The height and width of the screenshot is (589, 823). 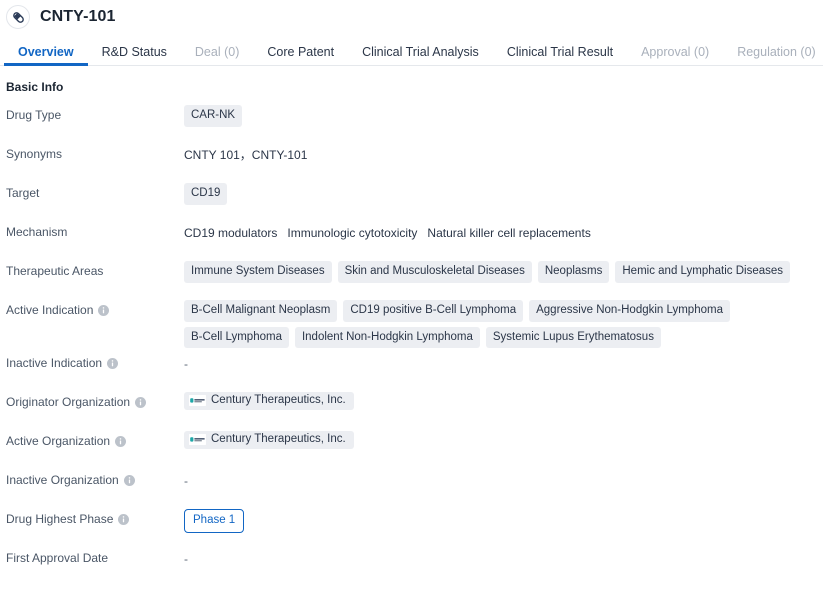 I want to click on field-label-inactive-indication: Inactive Indication, so click(x=95, y=359).